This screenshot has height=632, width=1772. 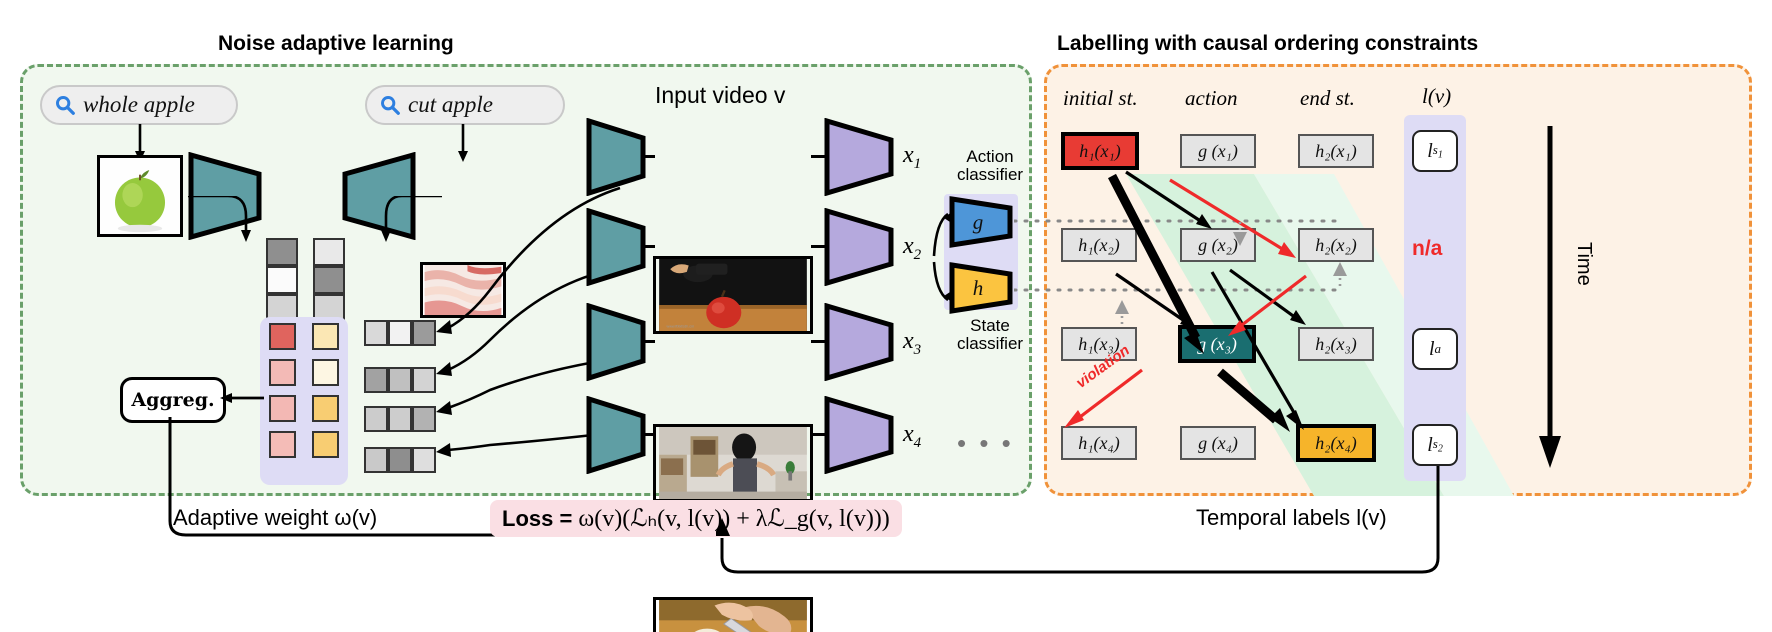 I want to click on action-classifier-shape: g, so click(x=981, y=222).